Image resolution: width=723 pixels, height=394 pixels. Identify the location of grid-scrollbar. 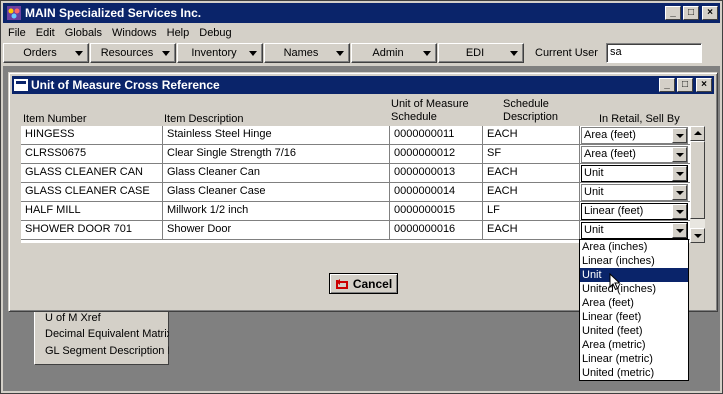
(697, 184).